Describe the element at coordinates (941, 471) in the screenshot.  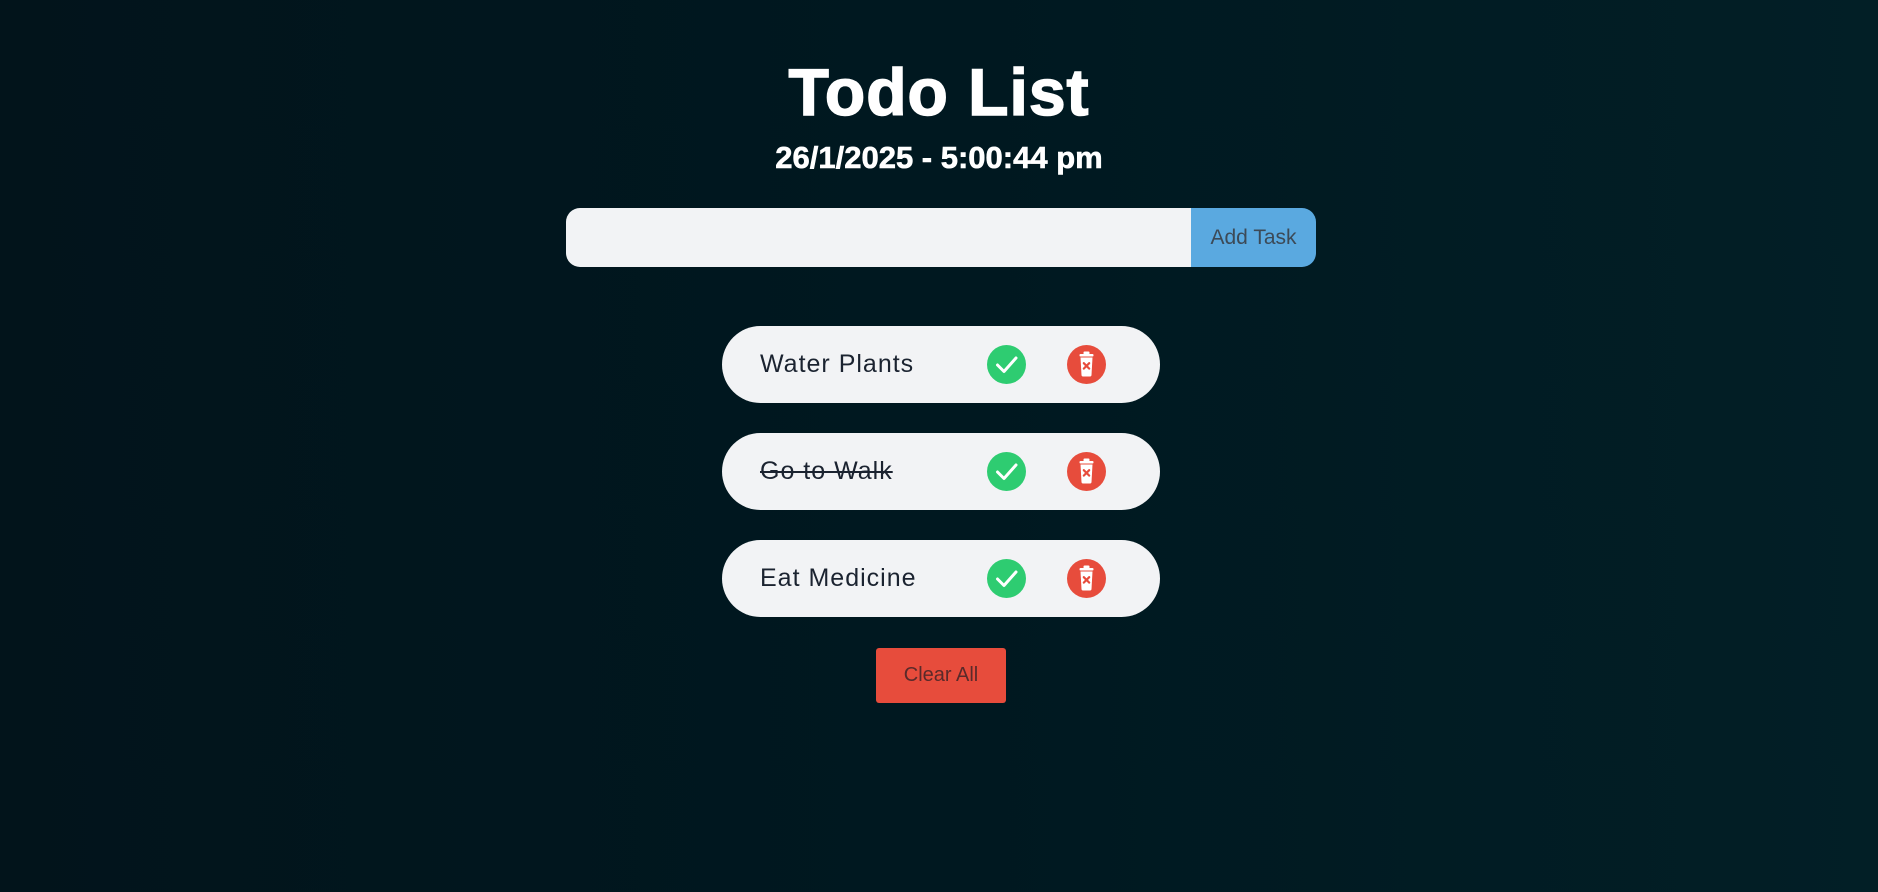
I see `task-item: Go to Walk` at that location.